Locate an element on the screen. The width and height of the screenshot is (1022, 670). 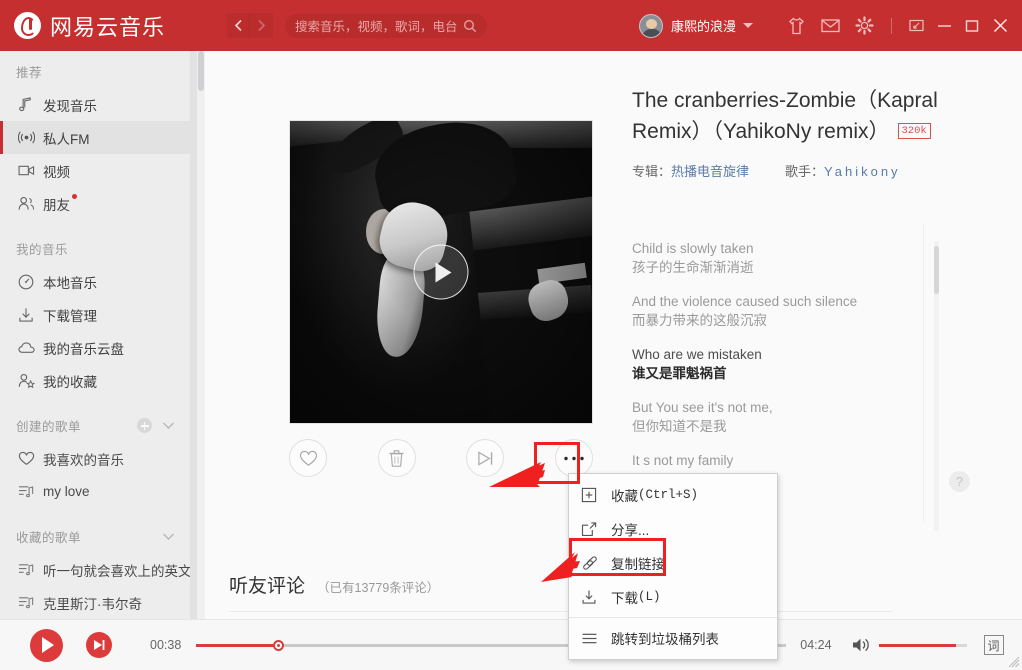
album-cover is located at coordinates (441, 272).